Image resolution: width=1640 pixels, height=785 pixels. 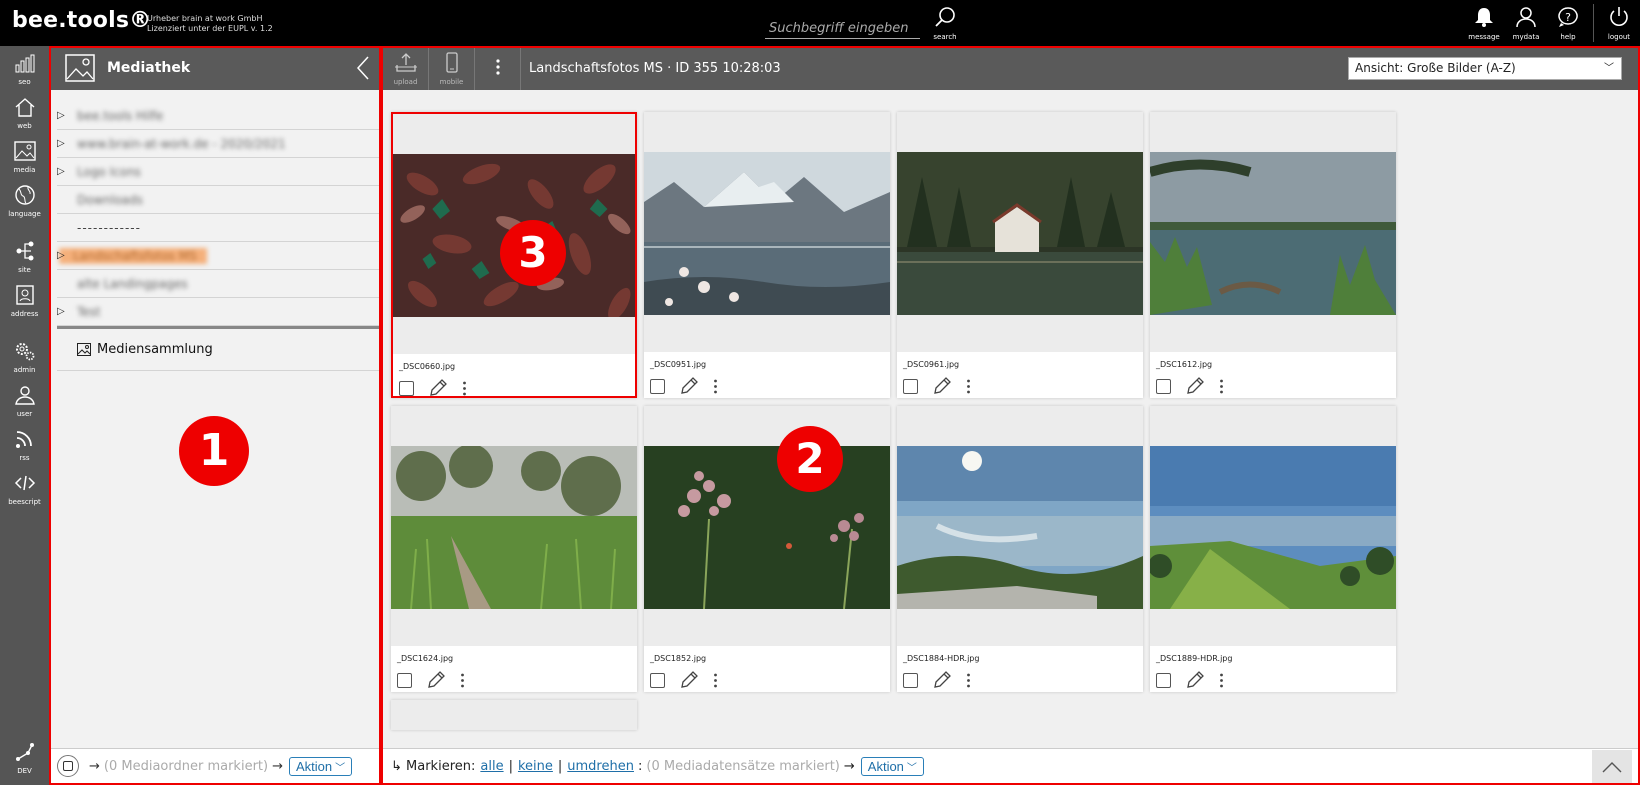 What do you see at coordinates (24, 444) in the screenshot?
I see `nav-item-rss: rss` at bounding box center [24, 444].